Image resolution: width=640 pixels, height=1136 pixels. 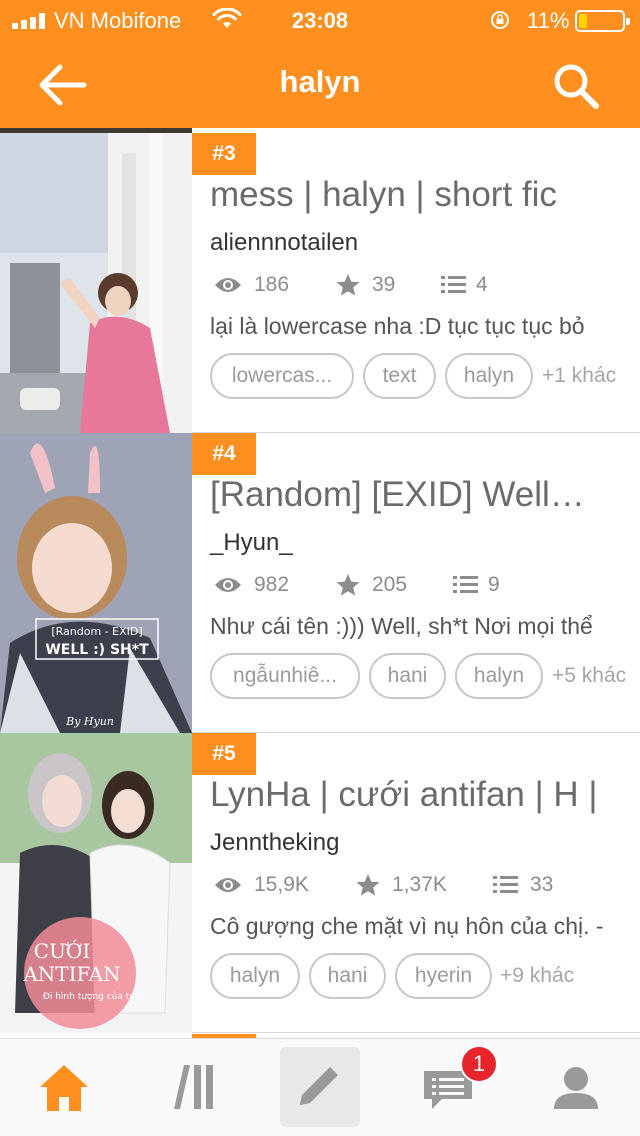 What do you see at coordinates (576, 1087) in the screenshot?
I see `profile-icon` at bounding box center [576, 1087].